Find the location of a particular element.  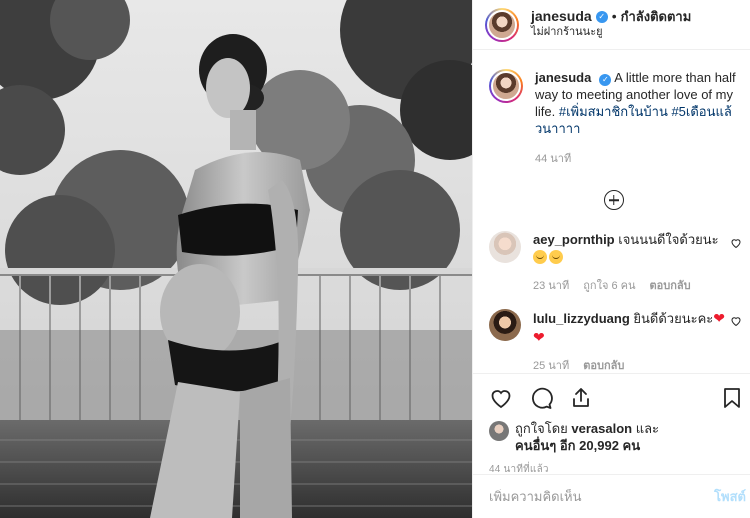

add-comment-bar: โพสต์ is located at coordinates (611, 496).